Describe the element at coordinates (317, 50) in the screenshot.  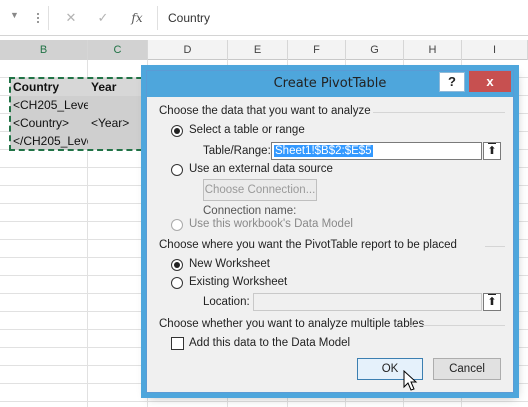
I see `column-header-f: F` at that location.